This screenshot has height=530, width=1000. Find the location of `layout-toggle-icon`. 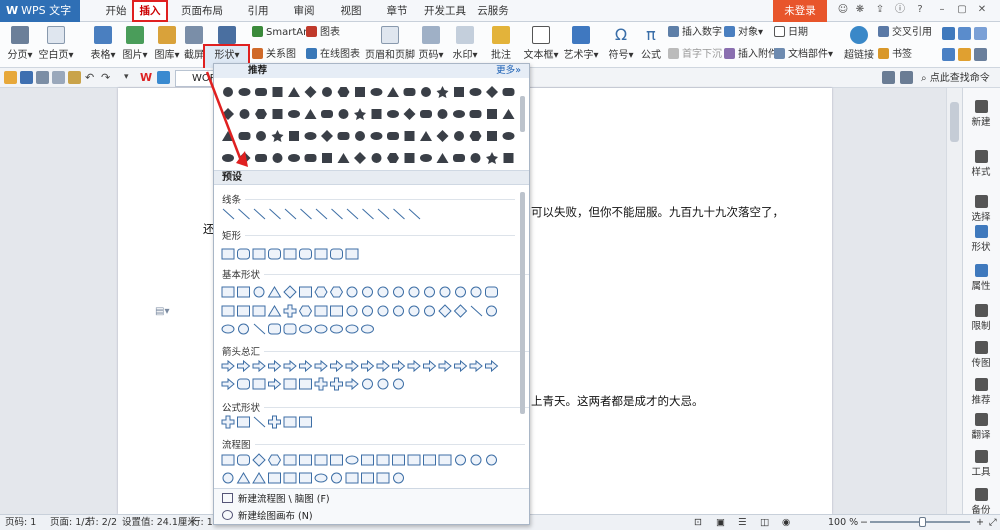

layout-toggle-icon is located at coordinates (906, 77).